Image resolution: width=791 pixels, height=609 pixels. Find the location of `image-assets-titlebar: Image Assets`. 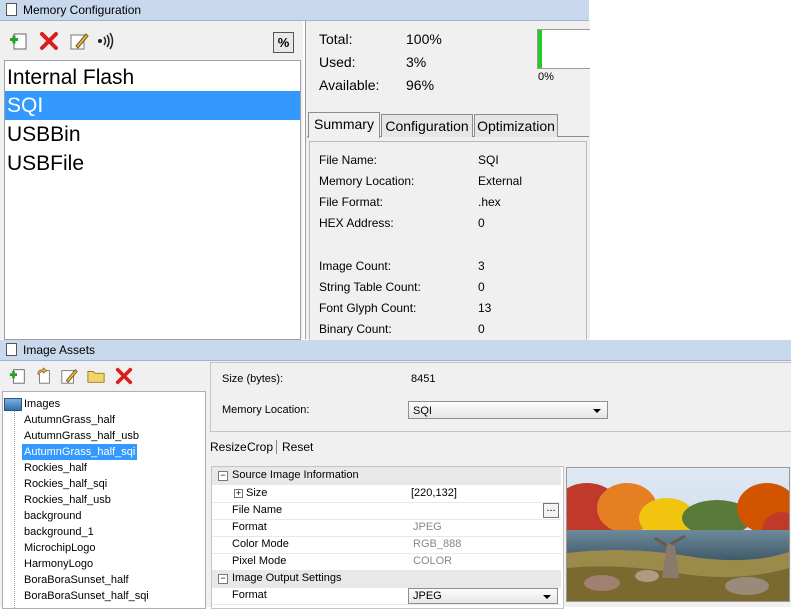

image-assets-titlebar: Image Assets is located at coordinates (395, 350).